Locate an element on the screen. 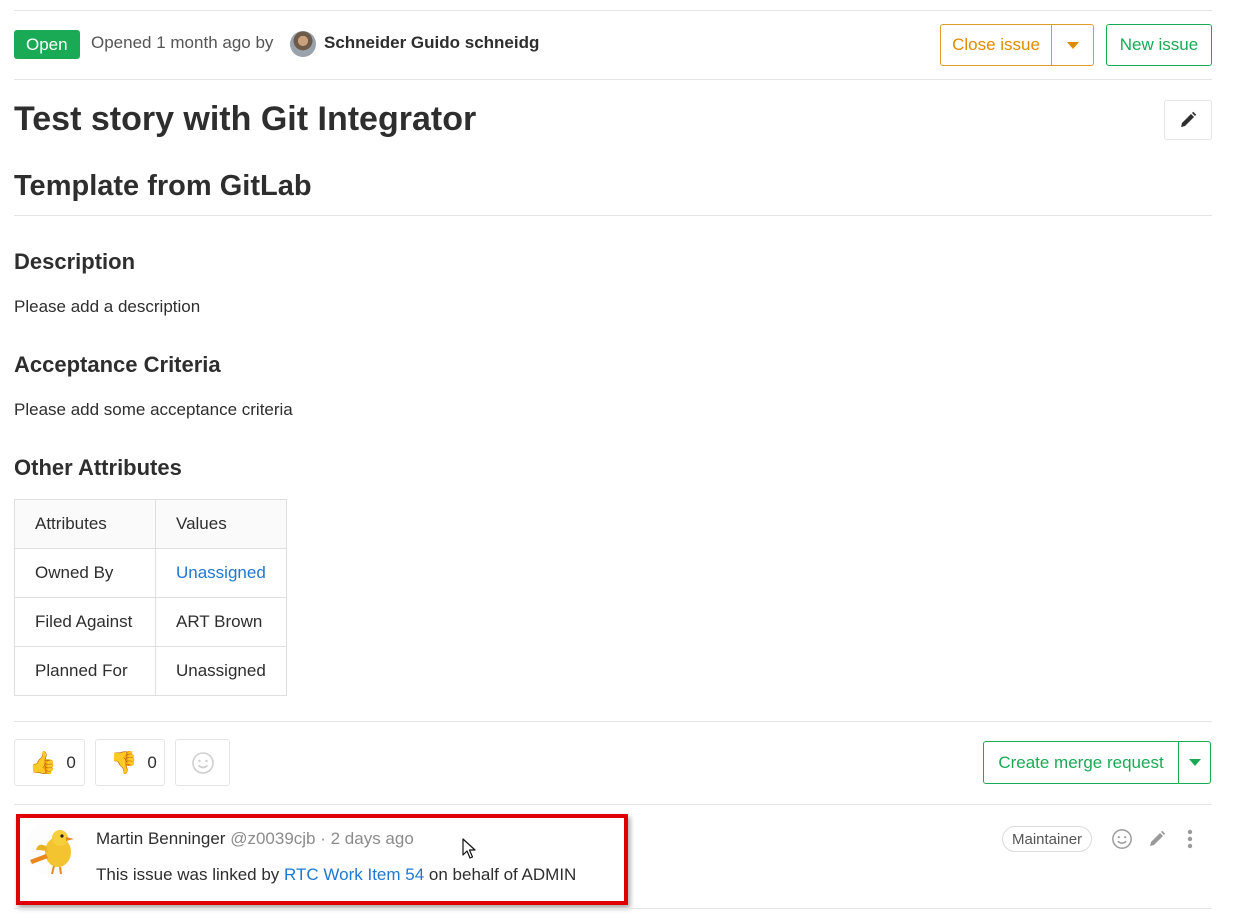 Image resolution: width=1234 pixels, height=918 pixels. mouse-cursor-icon is located at coordinates (469, 848).